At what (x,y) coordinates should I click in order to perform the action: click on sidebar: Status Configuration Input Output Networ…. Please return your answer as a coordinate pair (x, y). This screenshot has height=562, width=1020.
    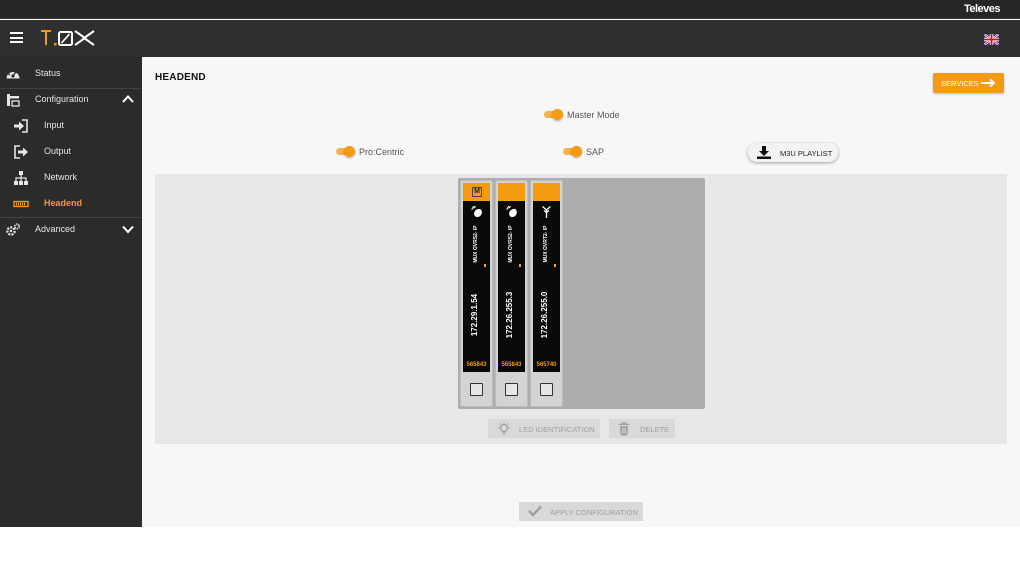
    Looking at the image, I should click on (71, 292).